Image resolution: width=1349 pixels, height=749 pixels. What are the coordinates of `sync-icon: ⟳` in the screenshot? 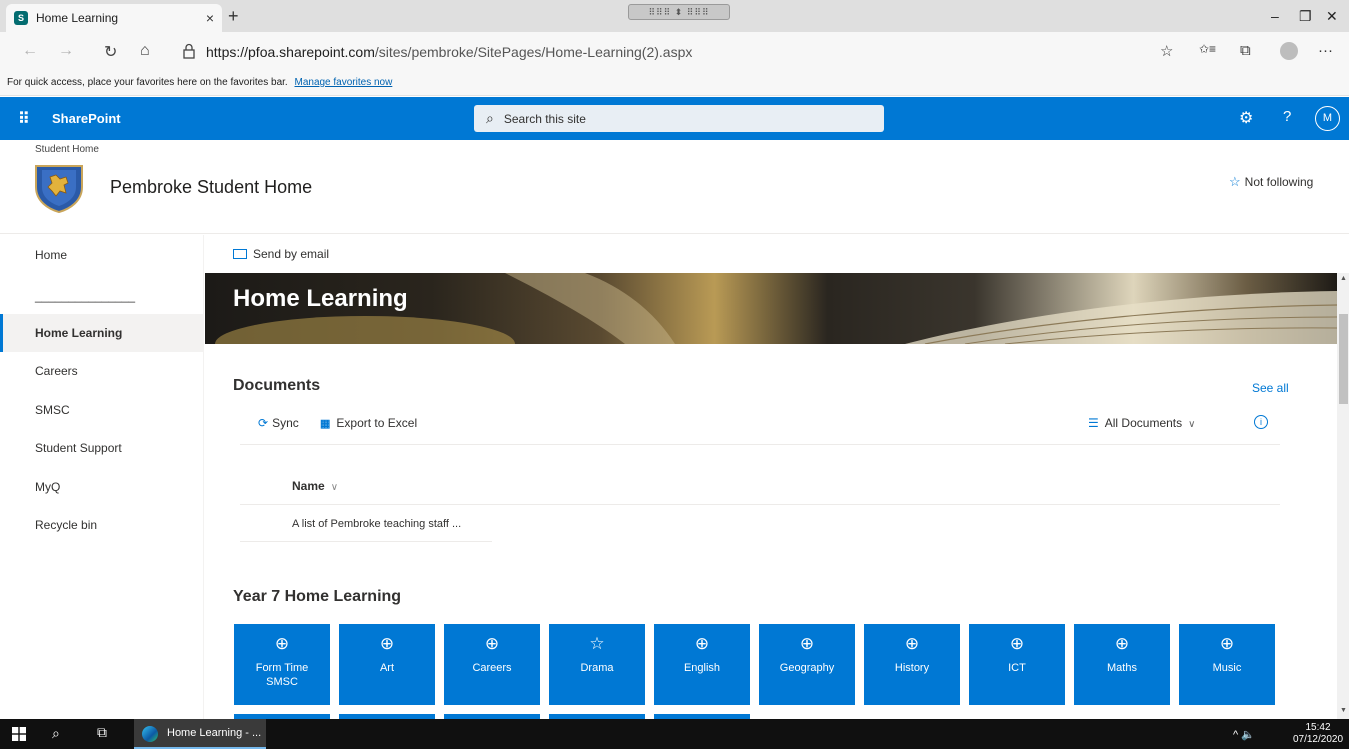 It's located at (263, 423).